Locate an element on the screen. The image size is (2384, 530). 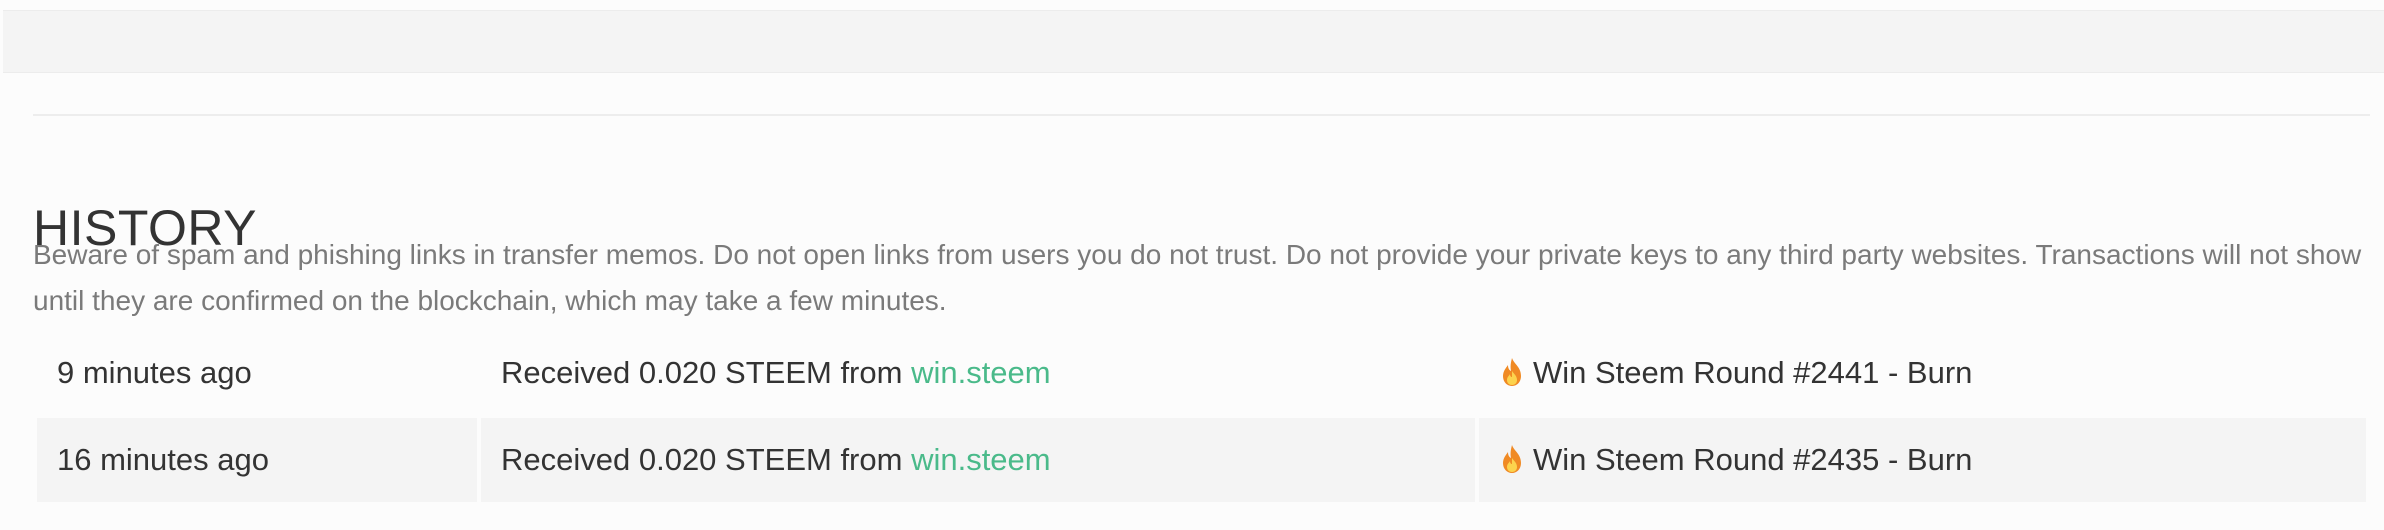
transaction-memo: Win Steem Round #2435 - Burn is located at coordinates (1922, 459).